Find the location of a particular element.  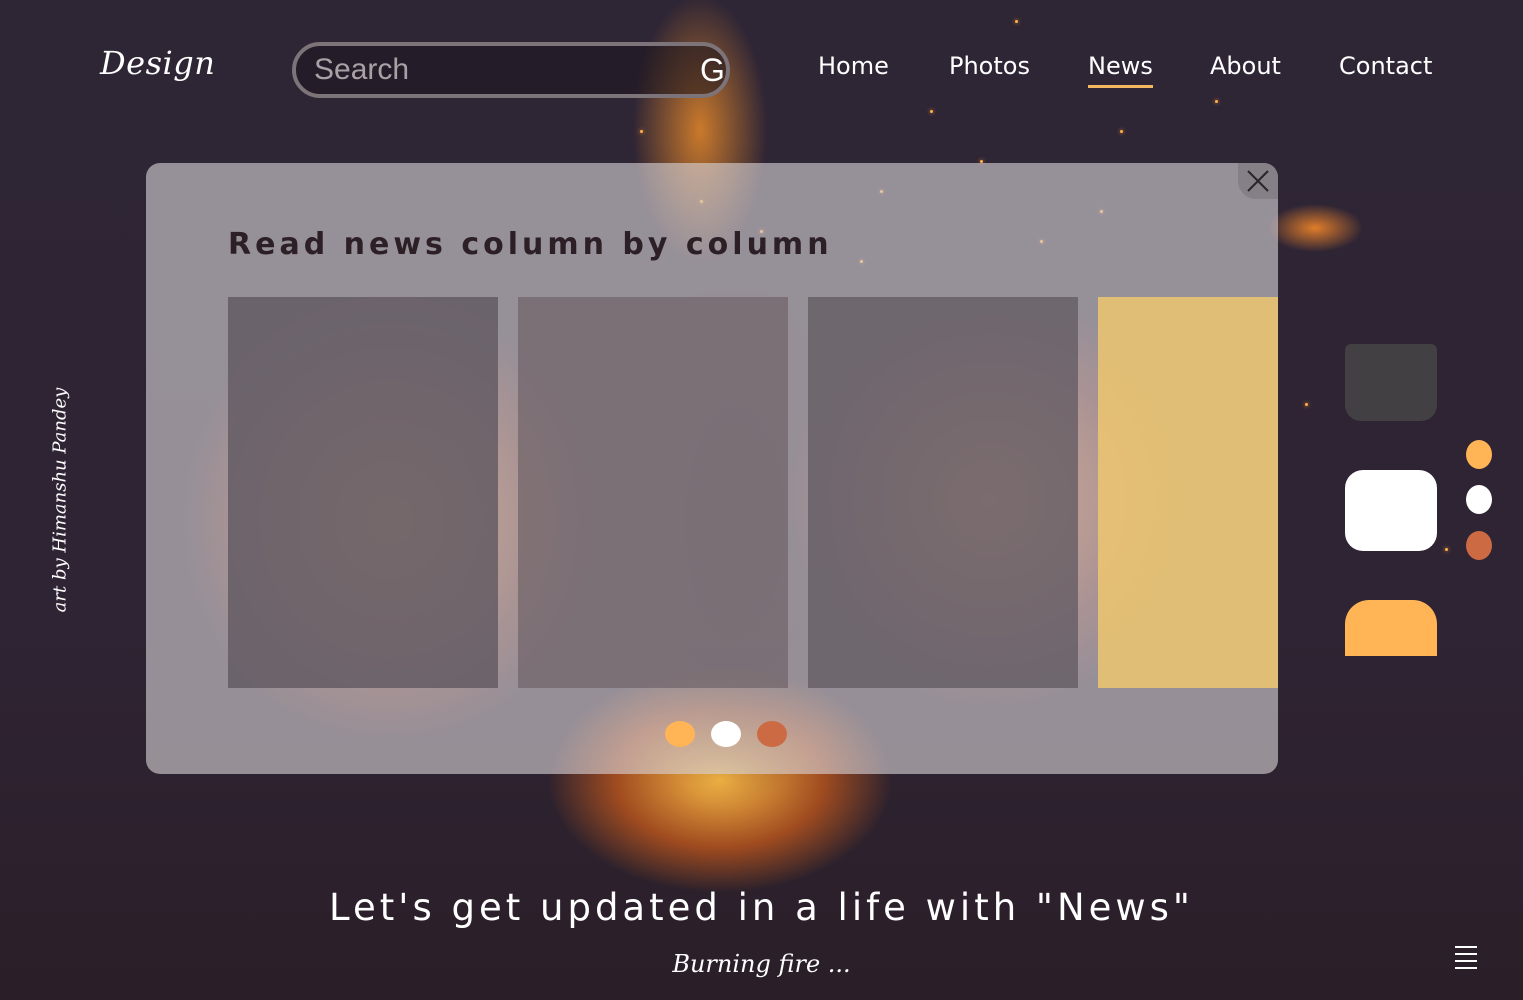

modal-title: Read news column by column is located at coordinates (530, 244).